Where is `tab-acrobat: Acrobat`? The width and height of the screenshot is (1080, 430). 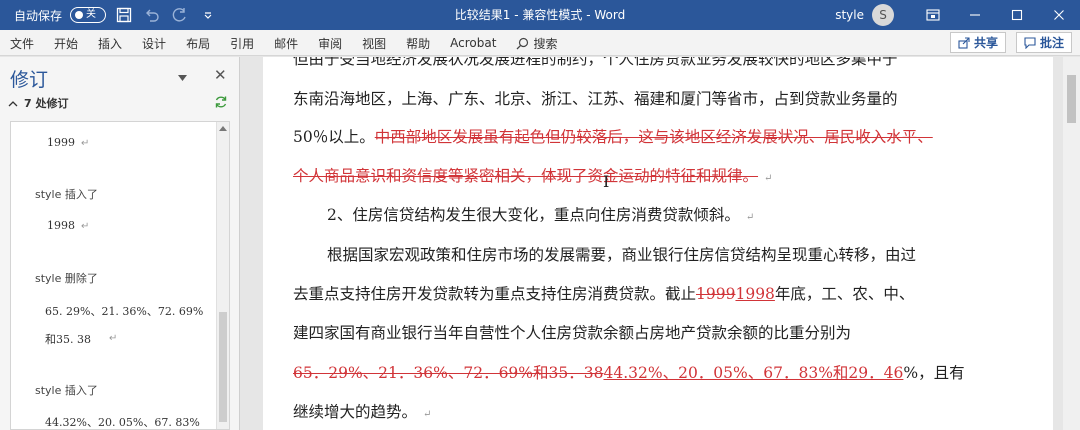 tab-acrobat: Acrobat is located at coordinates (473, 43).